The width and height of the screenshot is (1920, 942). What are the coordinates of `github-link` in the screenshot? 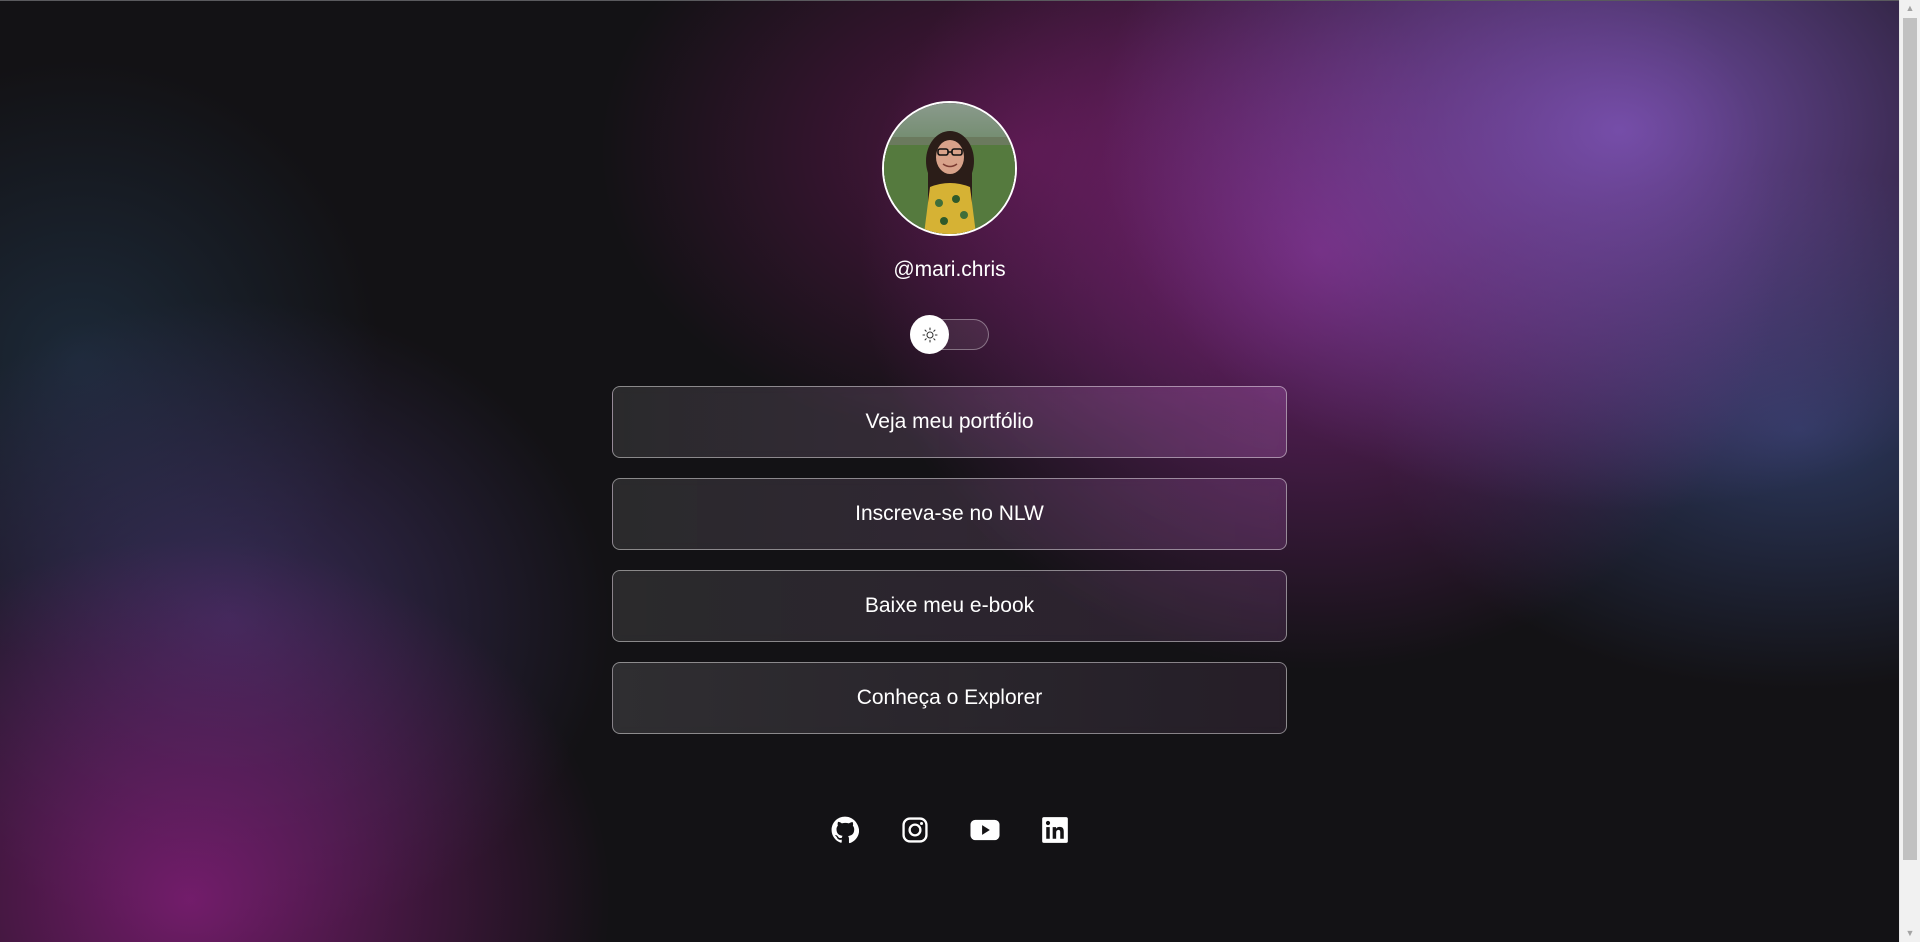 It's located at (845, 830).